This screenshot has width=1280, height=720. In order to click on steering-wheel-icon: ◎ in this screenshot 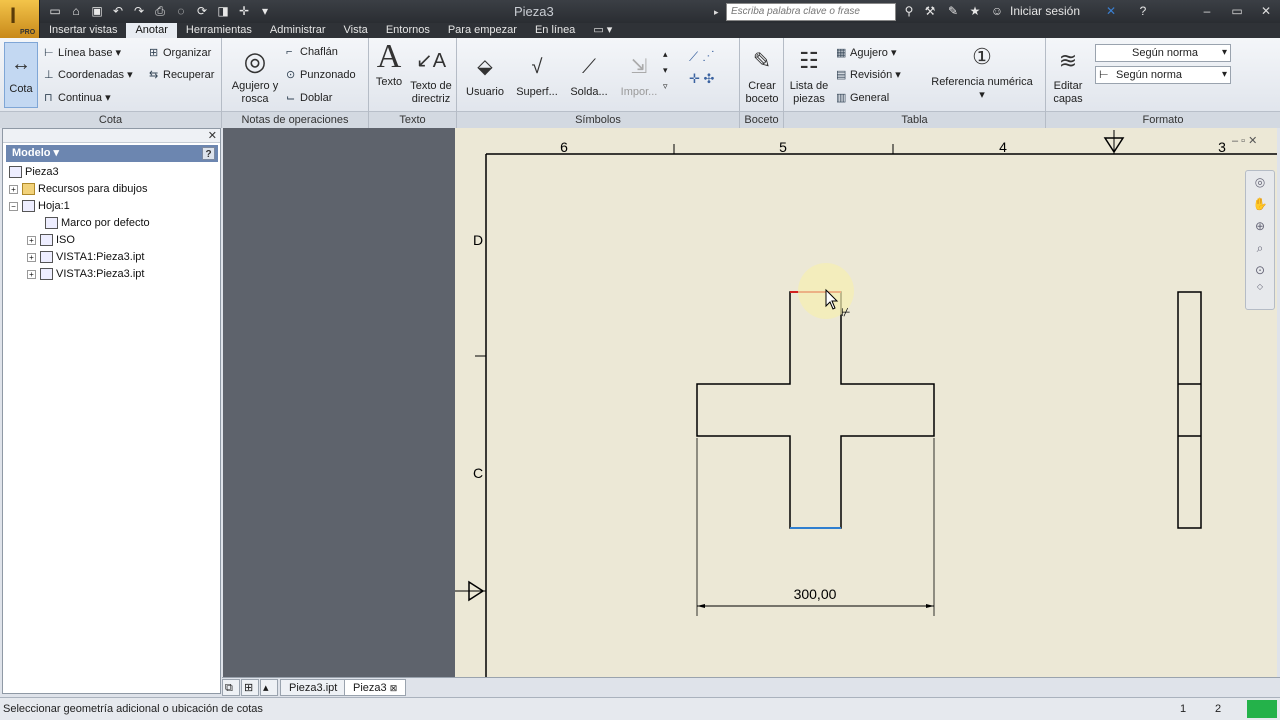, I will do `click(1260, 182)`.